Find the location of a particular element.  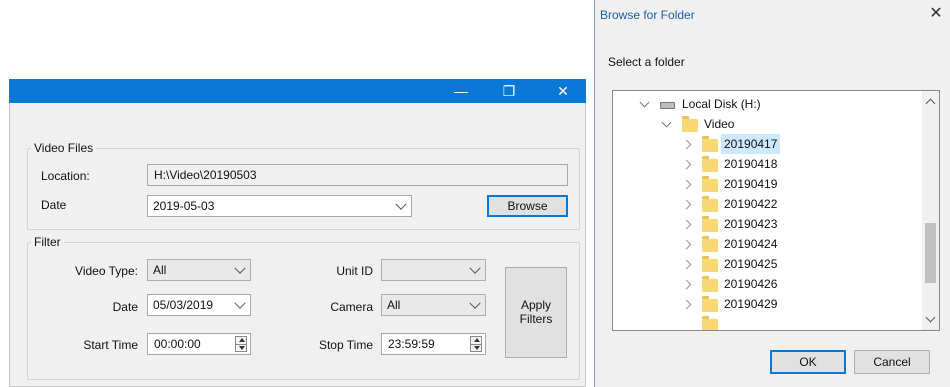

tree-item-video: Video is located at coordinates (768, 124).